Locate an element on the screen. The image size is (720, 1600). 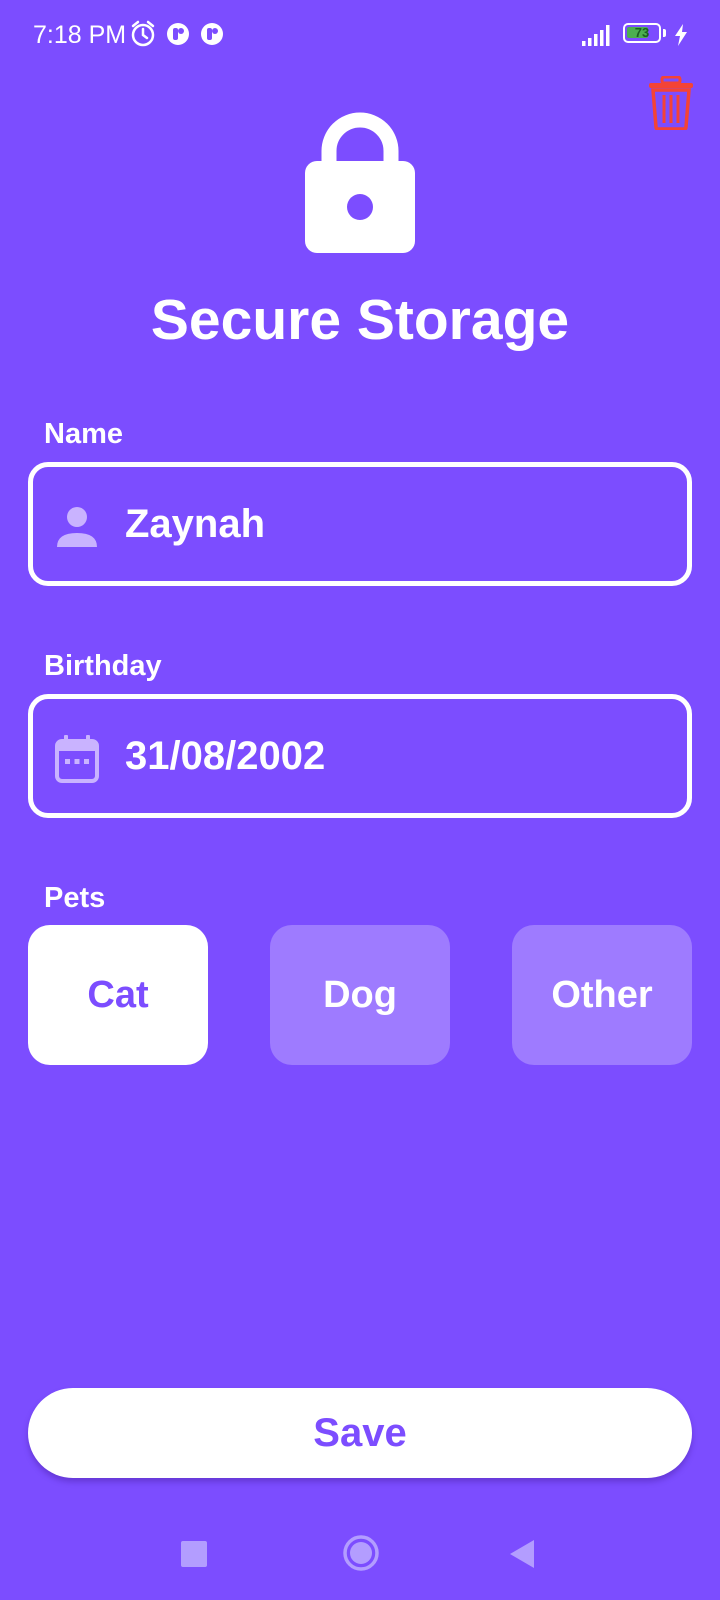
pet-option-cat: Cat is located at coordinates (118, 995).